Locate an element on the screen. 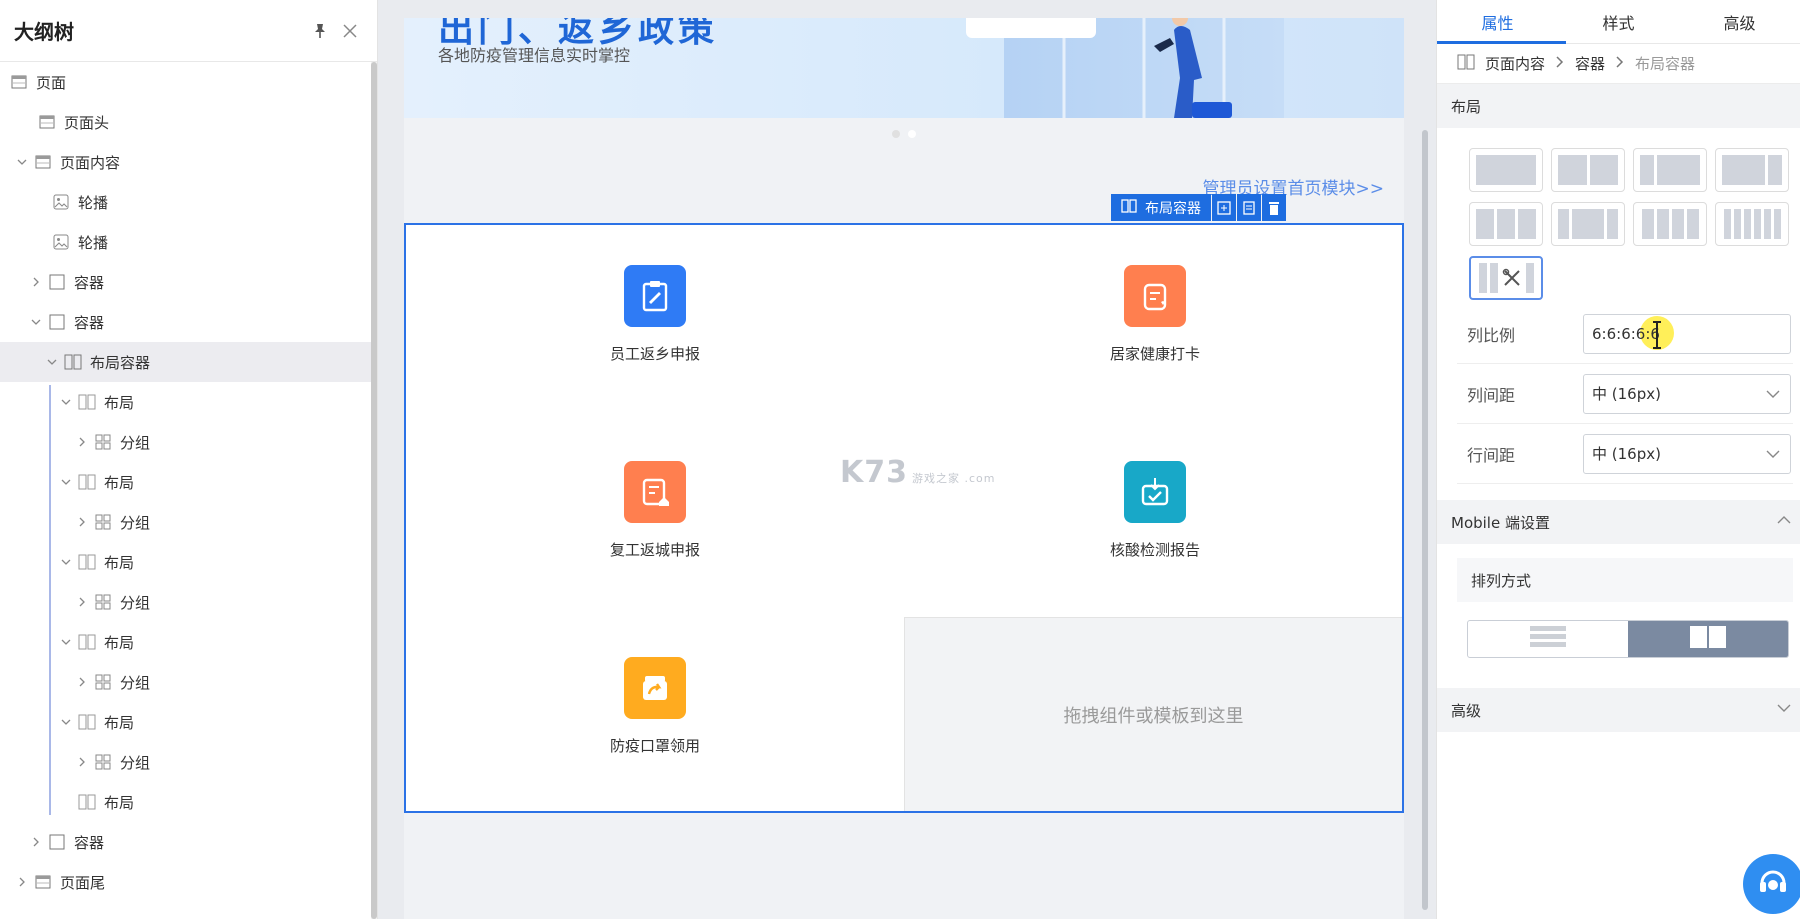 Image resolution: width=1800 pixels, height=919 pixels. add-child-icon is located at coordinates (1224, 207).